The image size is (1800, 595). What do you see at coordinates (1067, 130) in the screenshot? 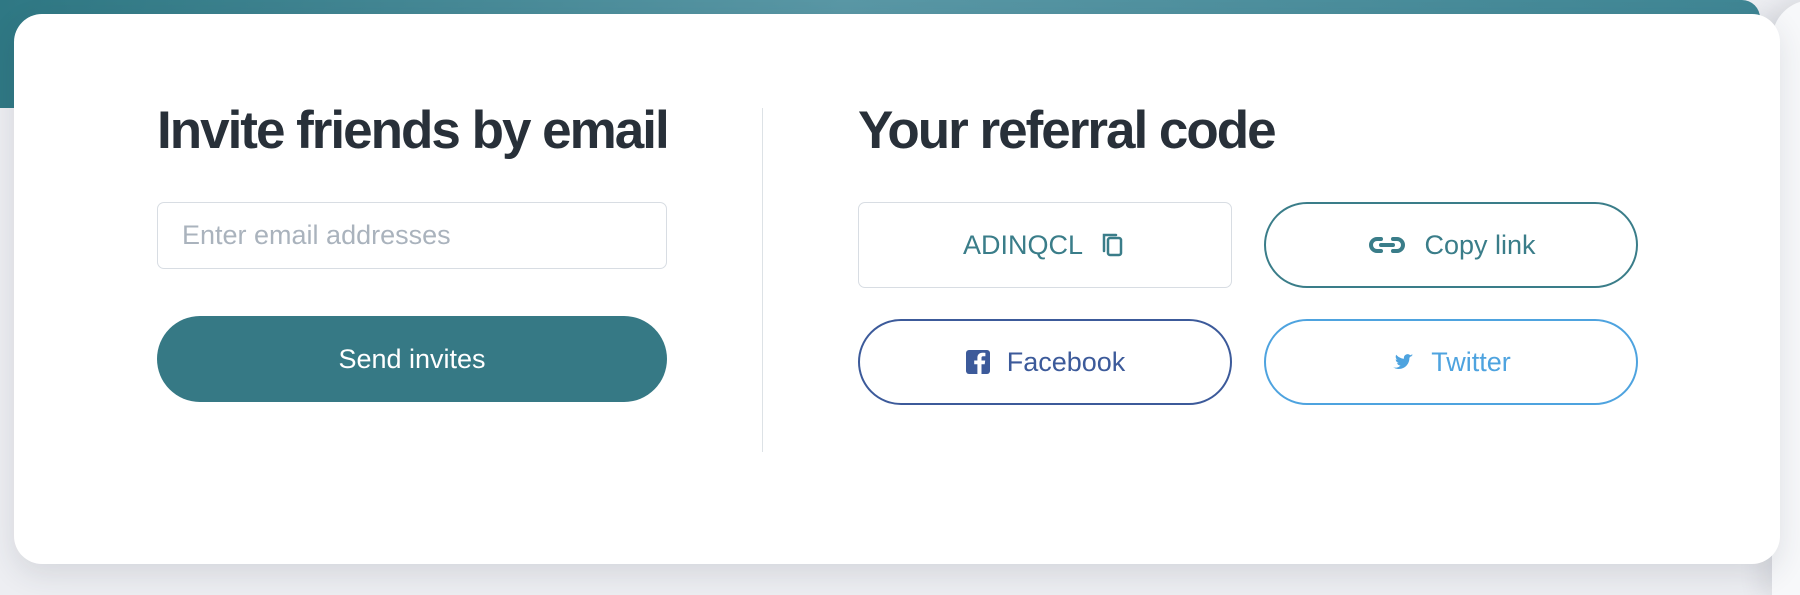
I see `referral-section-title: Your referral code` at bounding box center [1067, 130].